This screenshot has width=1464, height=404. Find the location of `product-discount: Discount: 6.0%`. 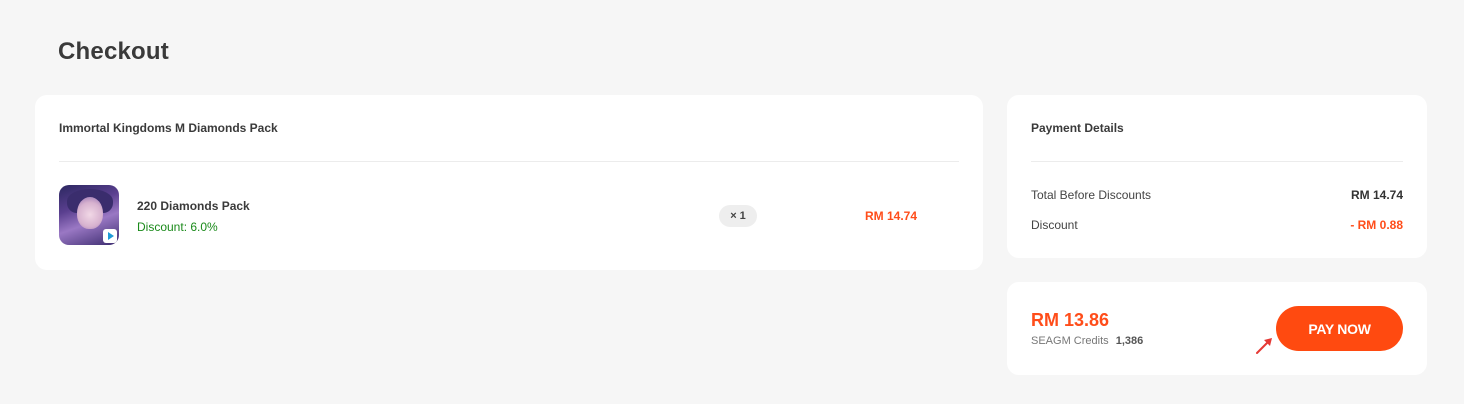

product-discount: Discount: 6.0% is located at coordinates (177, 227).